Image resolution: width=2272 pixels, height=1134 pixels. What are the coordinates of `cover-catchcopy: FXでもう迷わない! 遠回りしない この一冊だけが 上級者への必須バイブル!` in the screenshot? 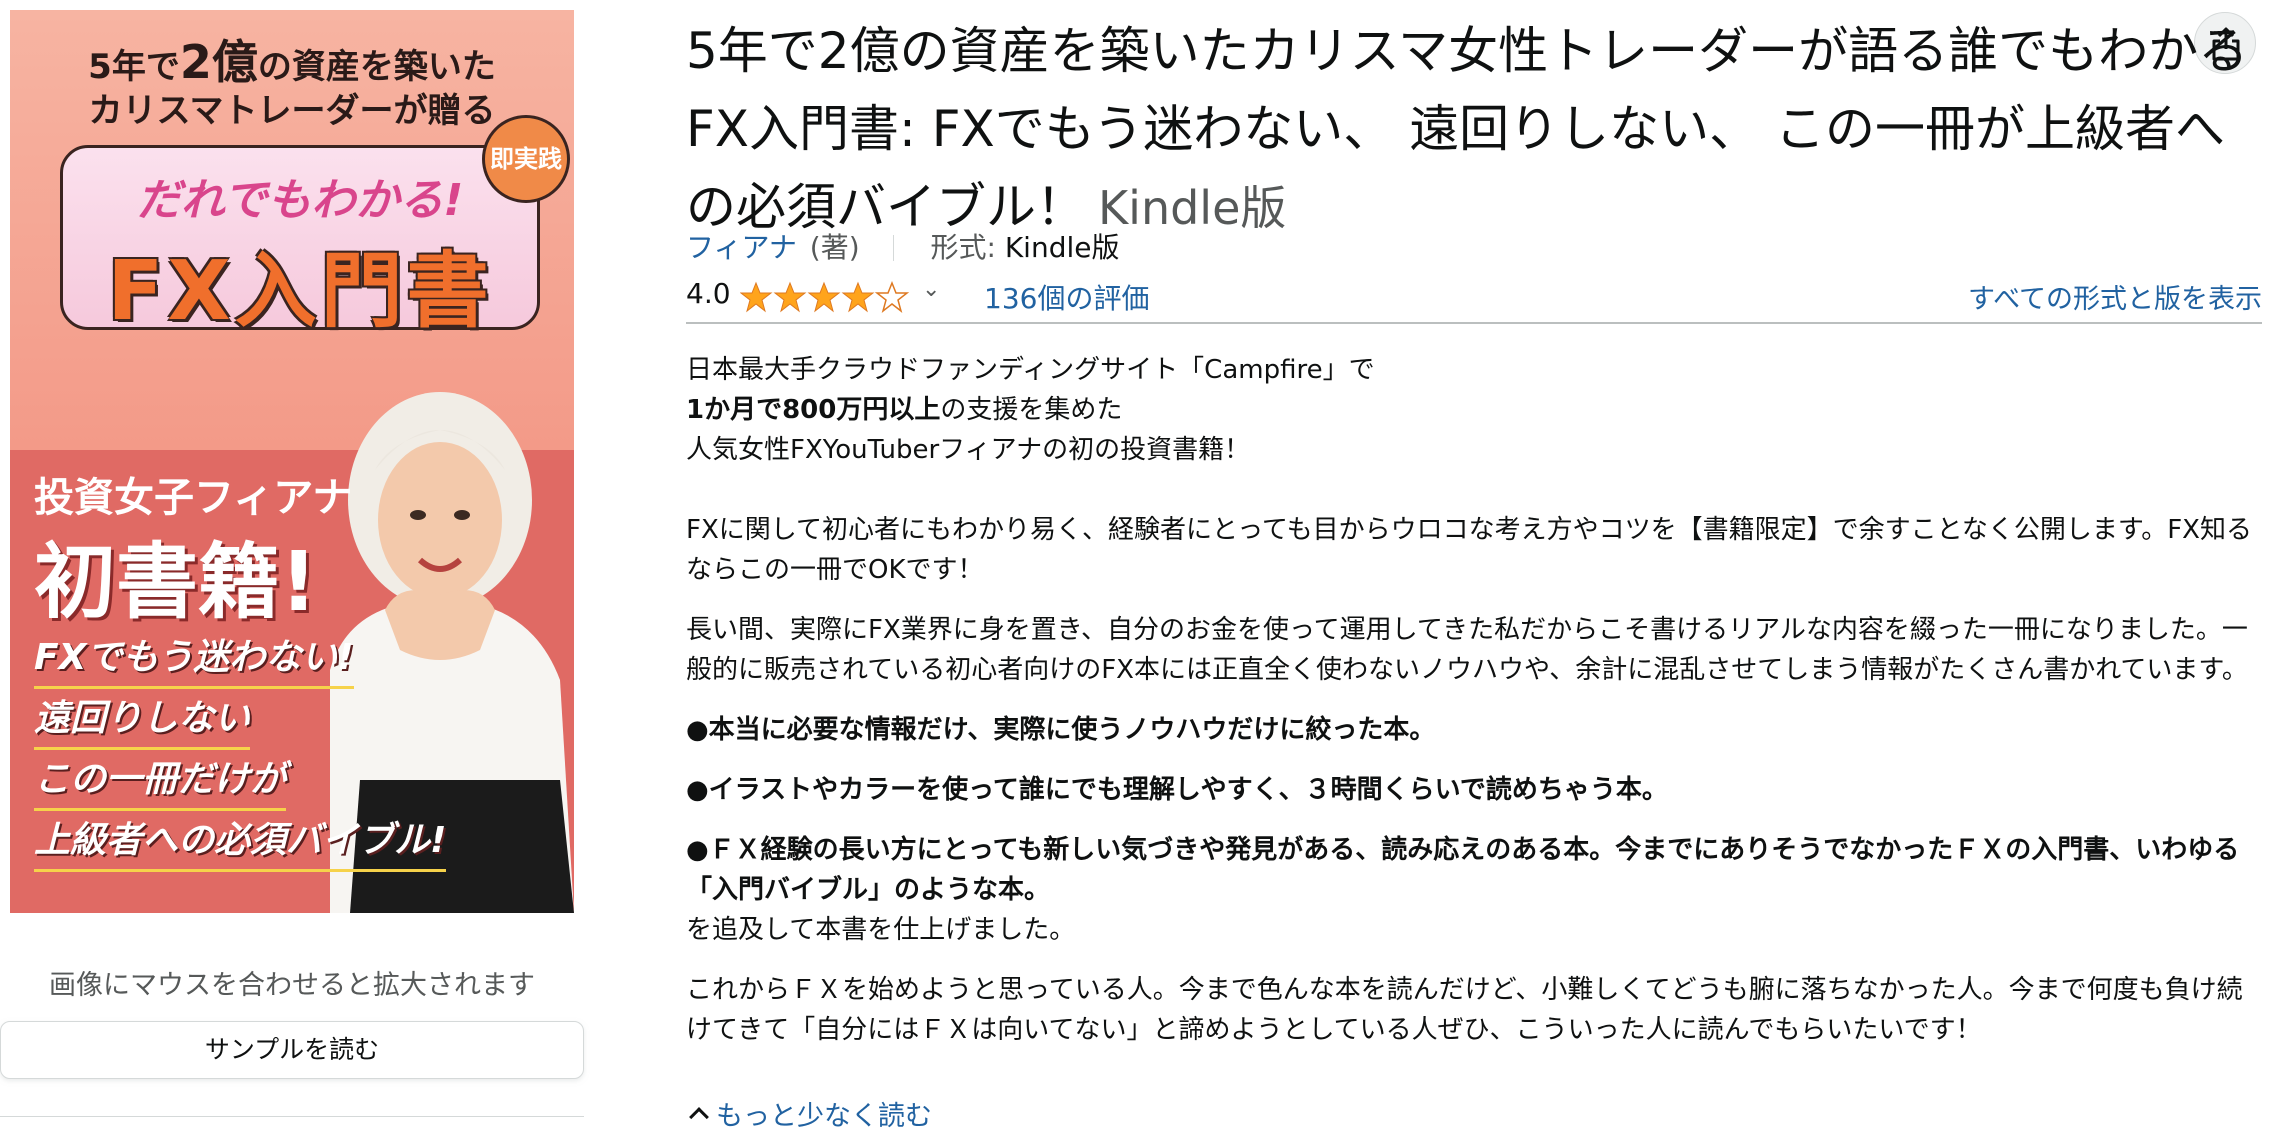 It's located at (240, 752).